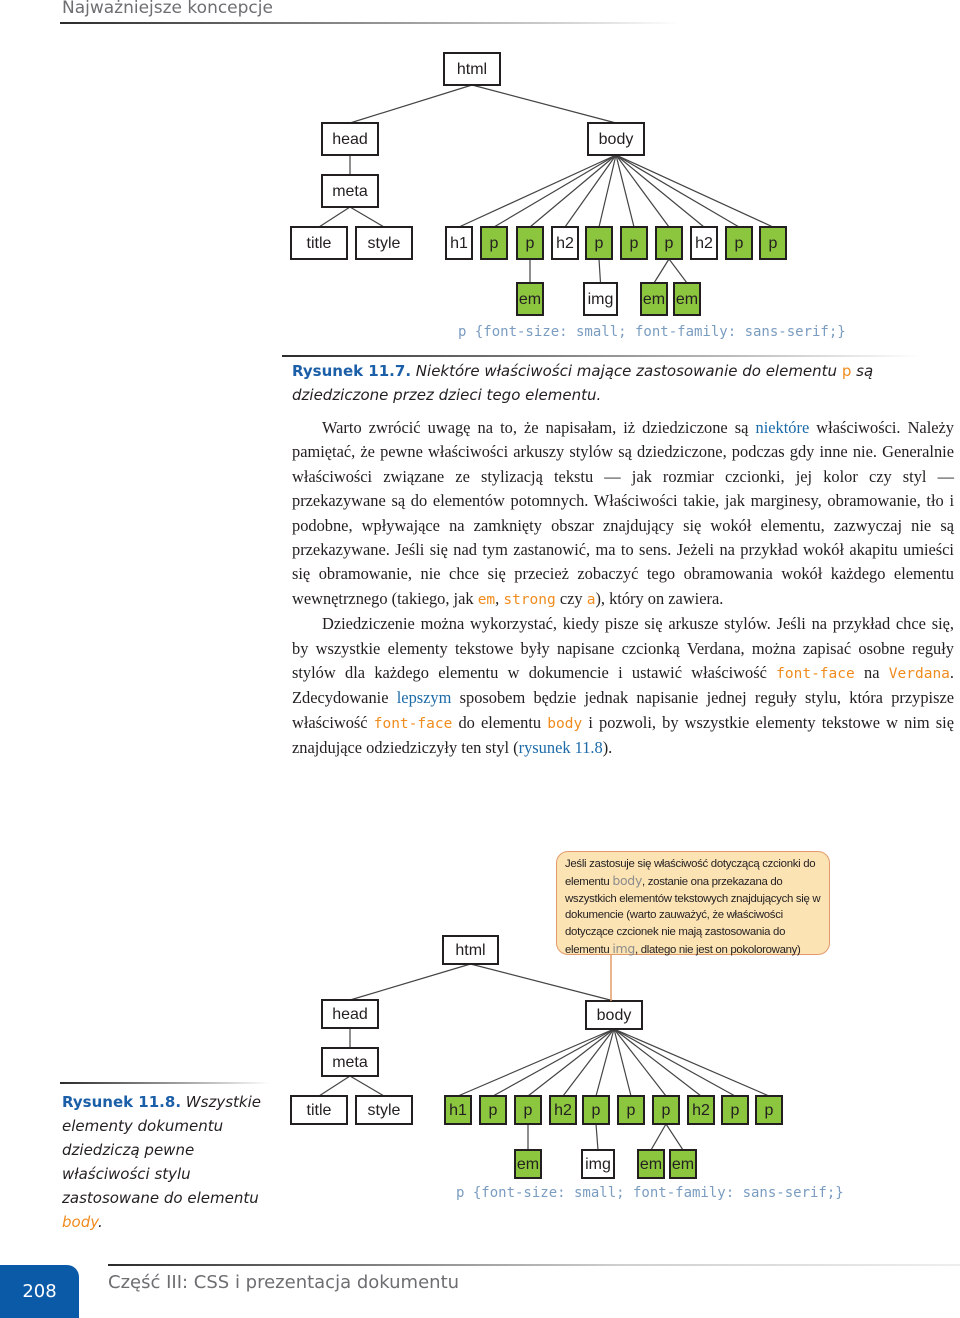 The height and width of the screenshot is (1318, 960). I want to click on code-font-face-2: font-face, so click(413, 723).